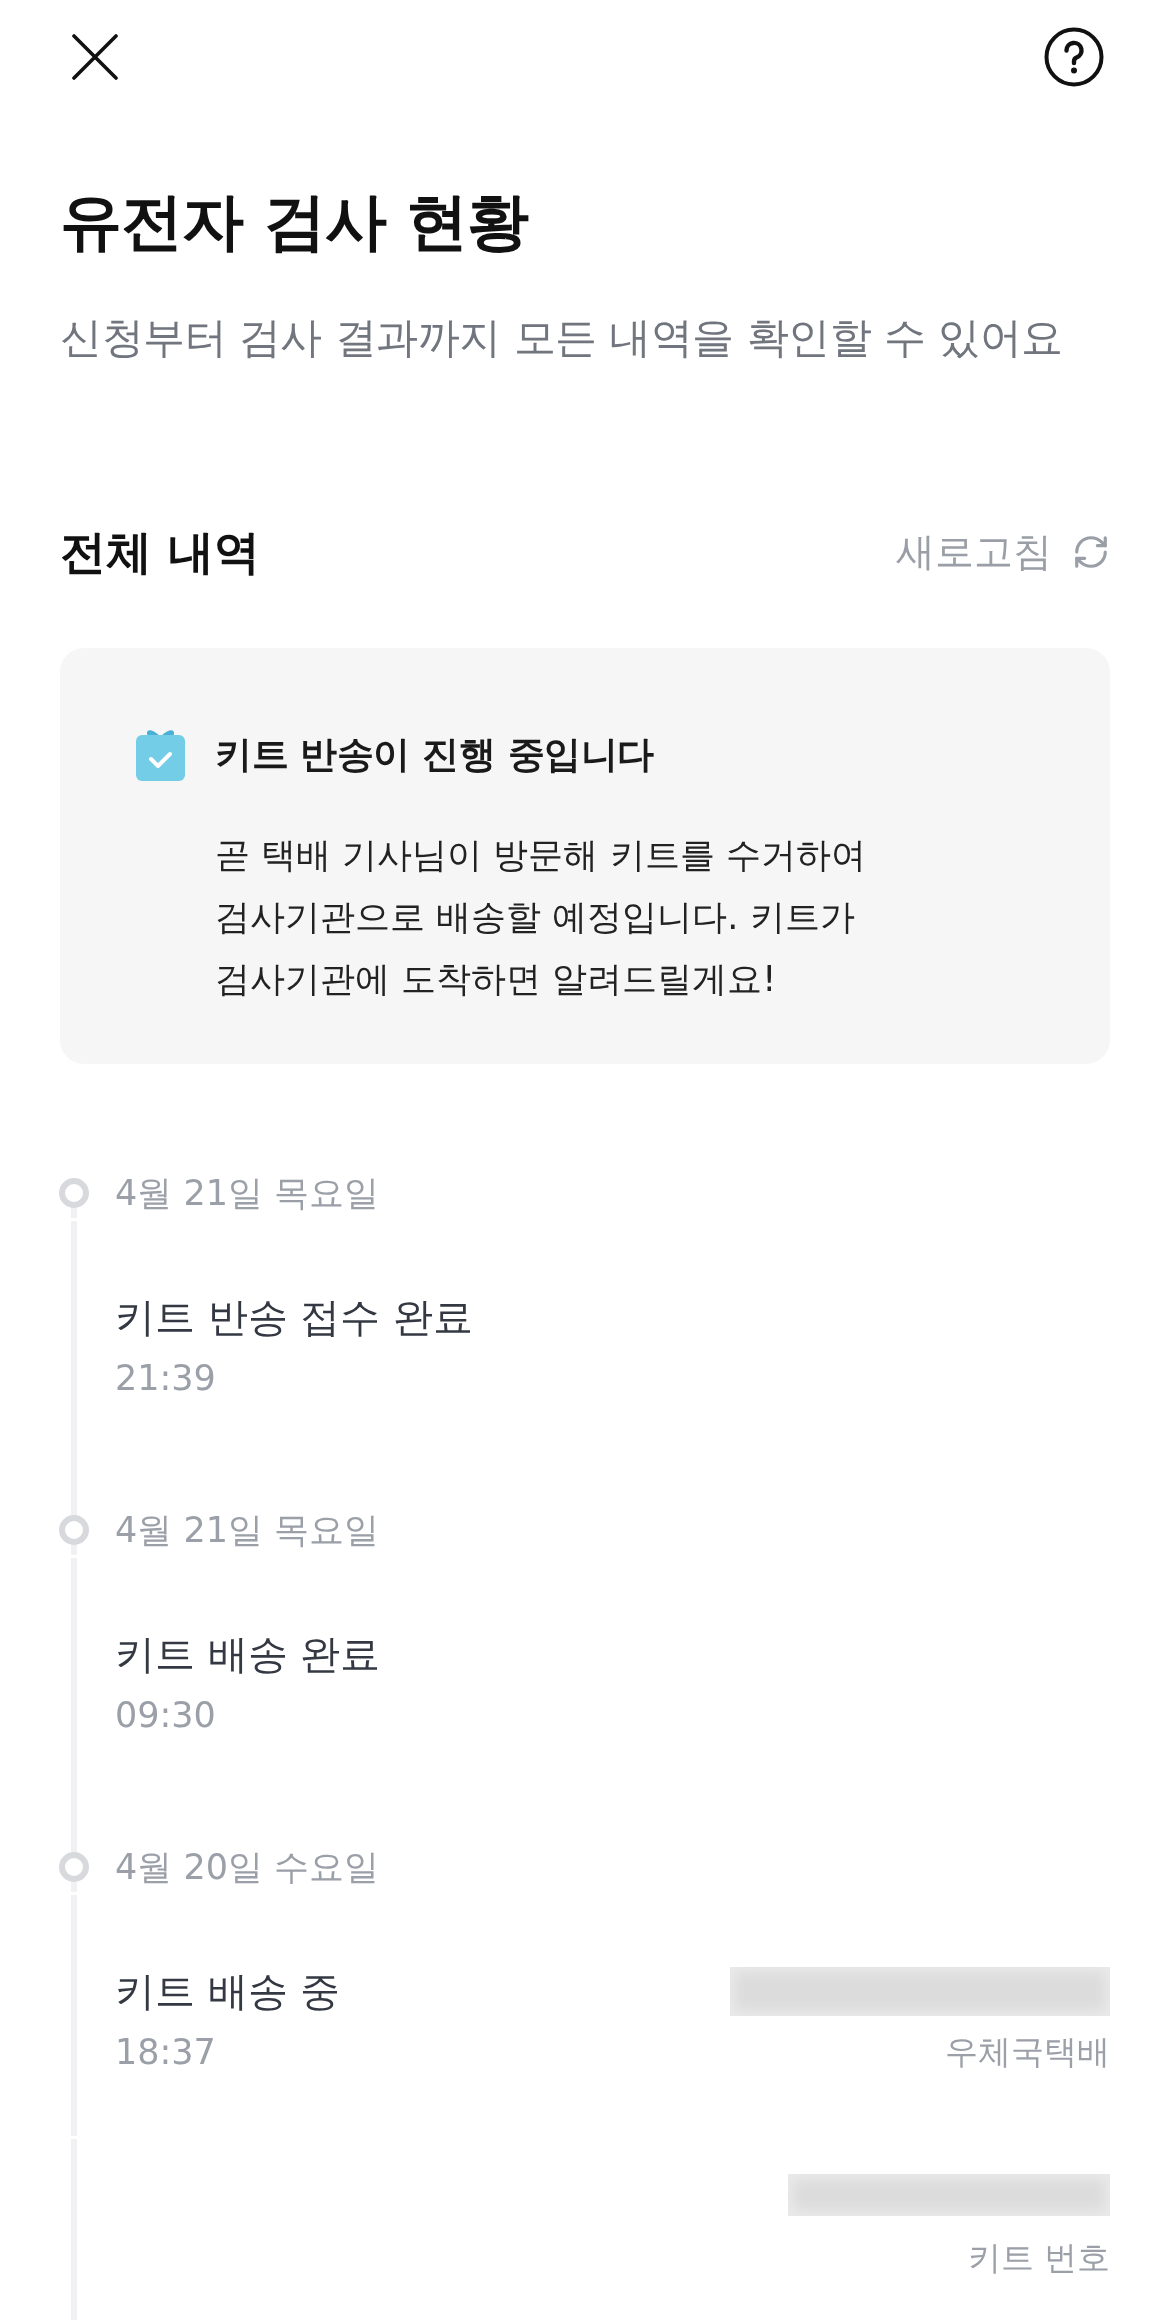 The height and width of the screenshot is (2320, 1170). What do you see at coordinates (1038, 2258) in the screenshot?
I see `detail-caption: 키트 번호` at bounding box center [1038, 2258].